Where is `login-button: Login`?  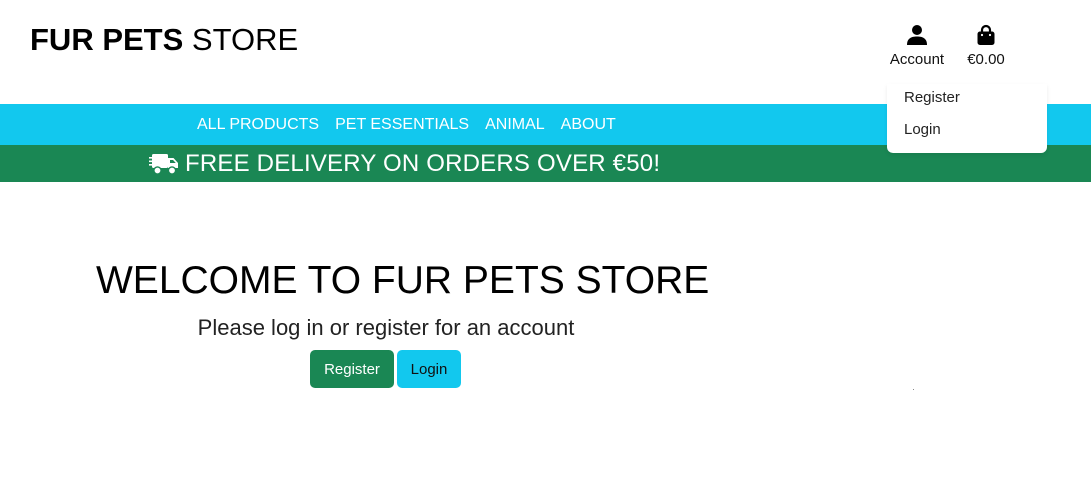
login-button: Login is located at coordinates (429, 369).